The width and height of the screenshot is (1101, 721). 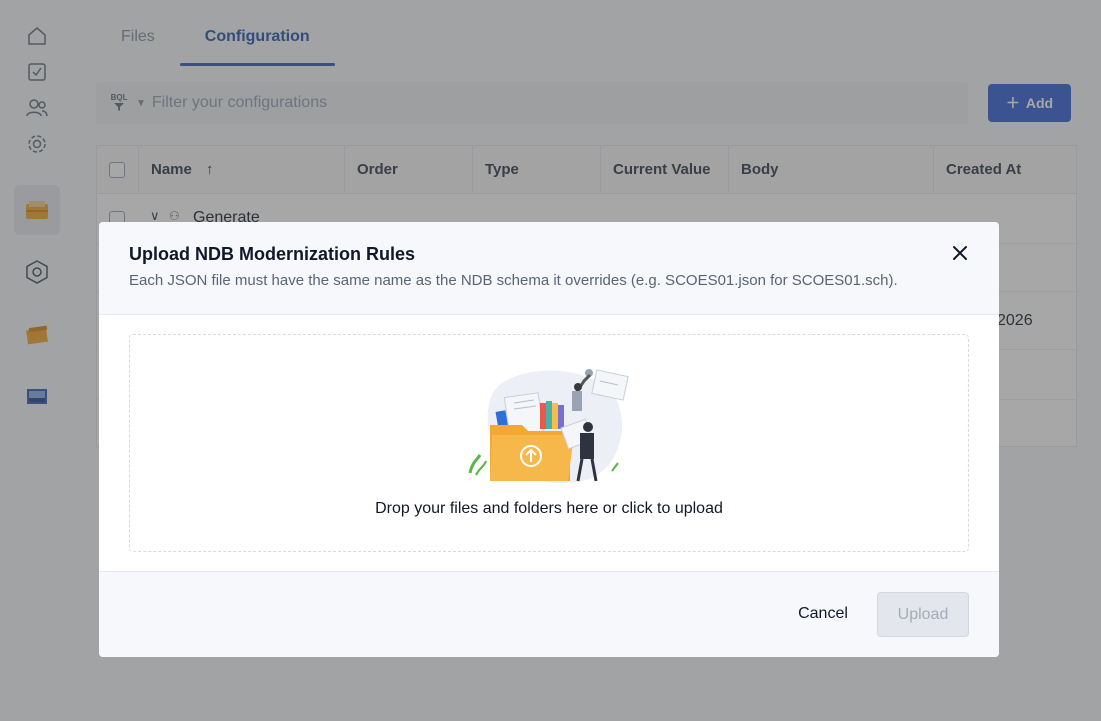 I want to click on close-icon, so click(x=960, y=253).